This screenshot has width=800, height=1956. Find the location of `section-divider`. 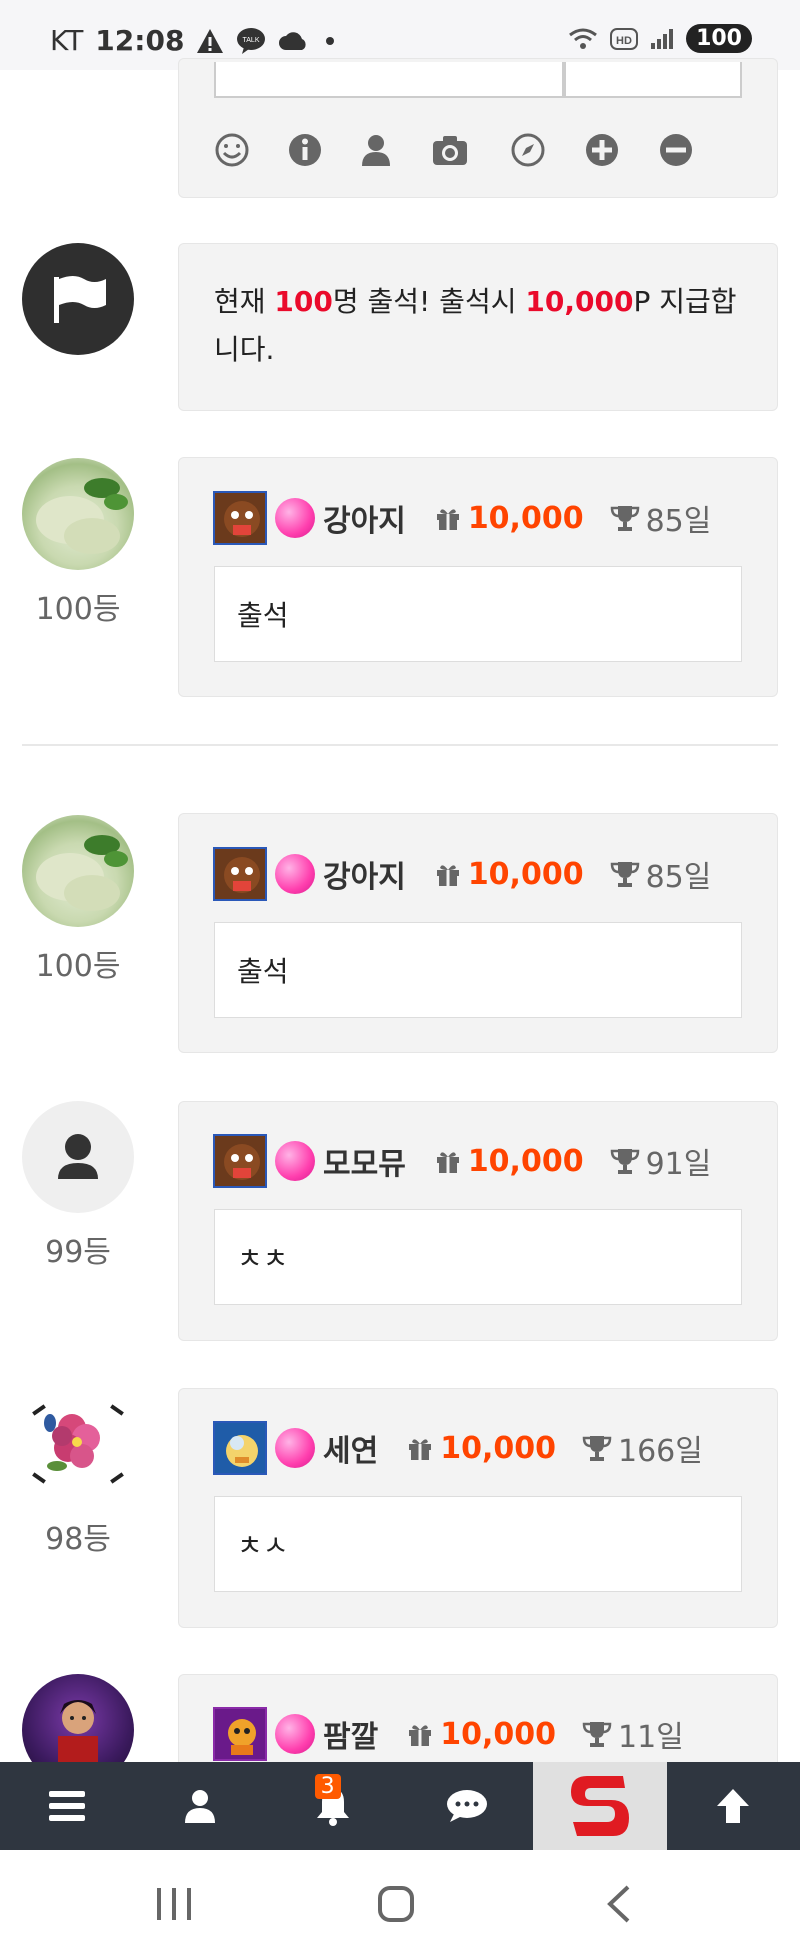

section-divider is located at coordinates (400, 745).